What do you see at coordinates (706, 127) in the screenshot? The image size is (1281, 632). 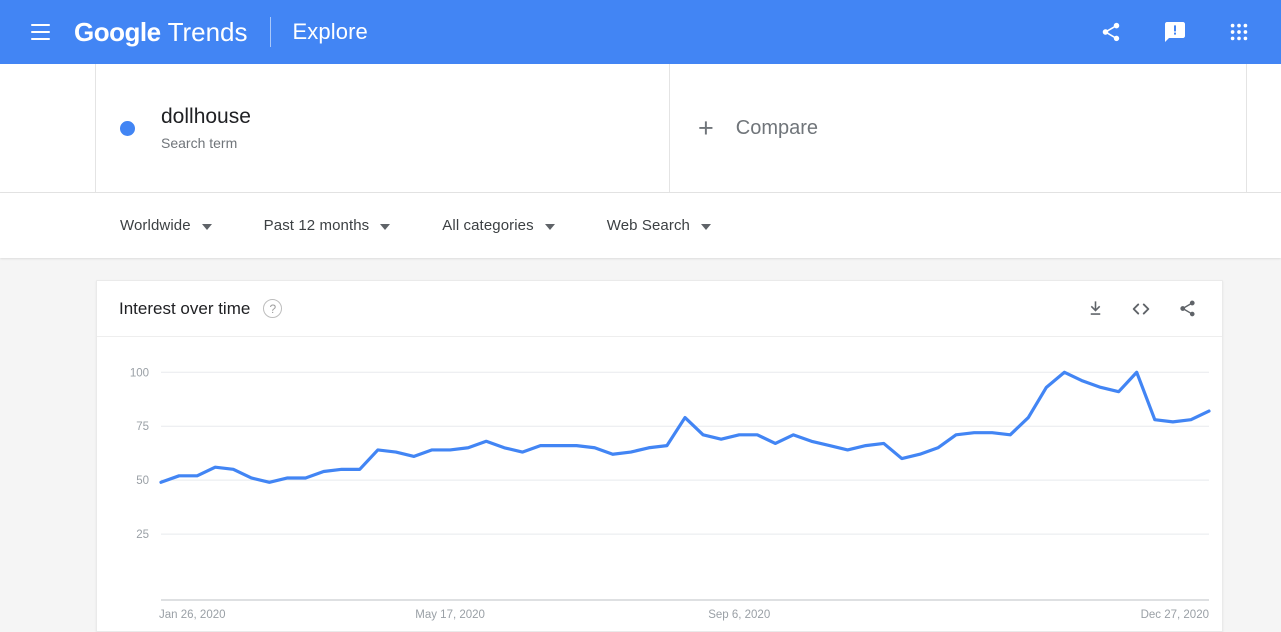 I see `plus-icon: +` at bounding box center [706, 127].